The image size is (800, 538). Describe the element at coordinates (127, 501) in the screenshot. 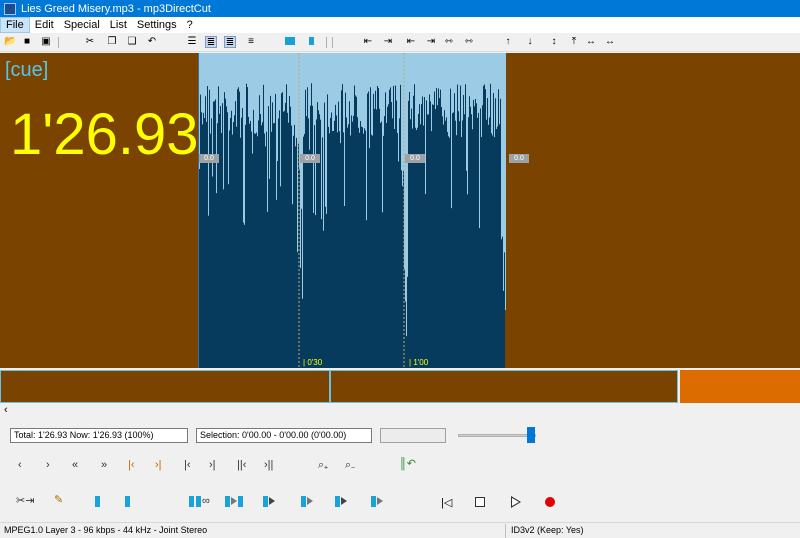

I see `set-end-marker-icon` at that location.